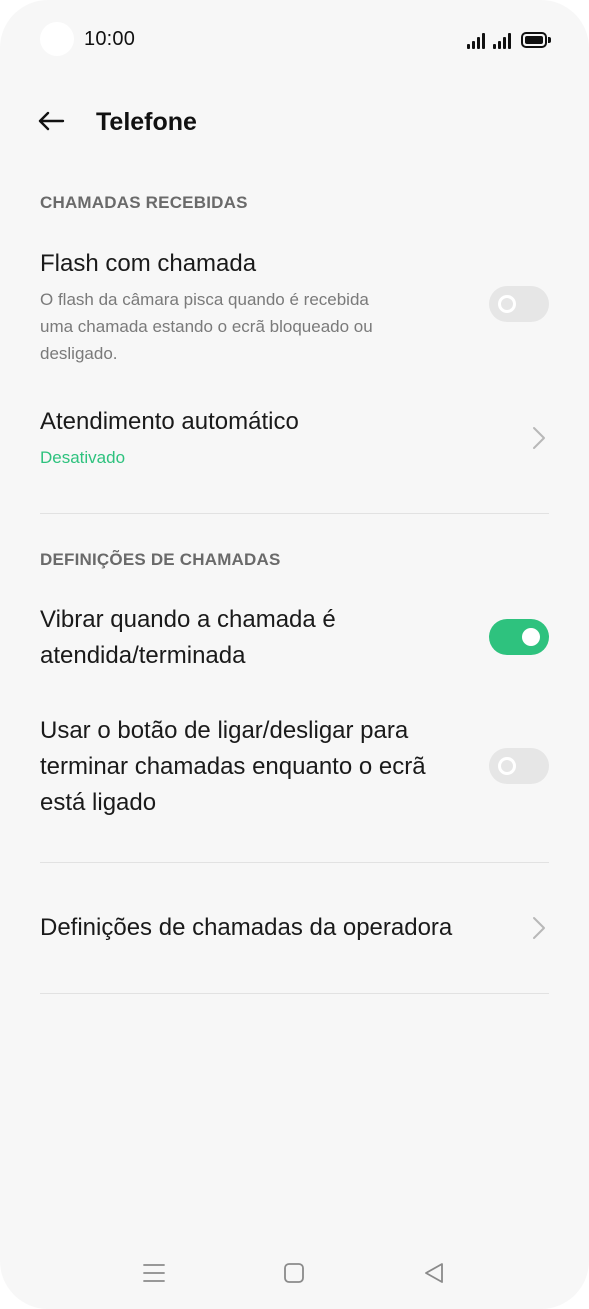 The height and width of the screenshot is (1309, 589). I want to click on battery-icon, so click(536, 40).